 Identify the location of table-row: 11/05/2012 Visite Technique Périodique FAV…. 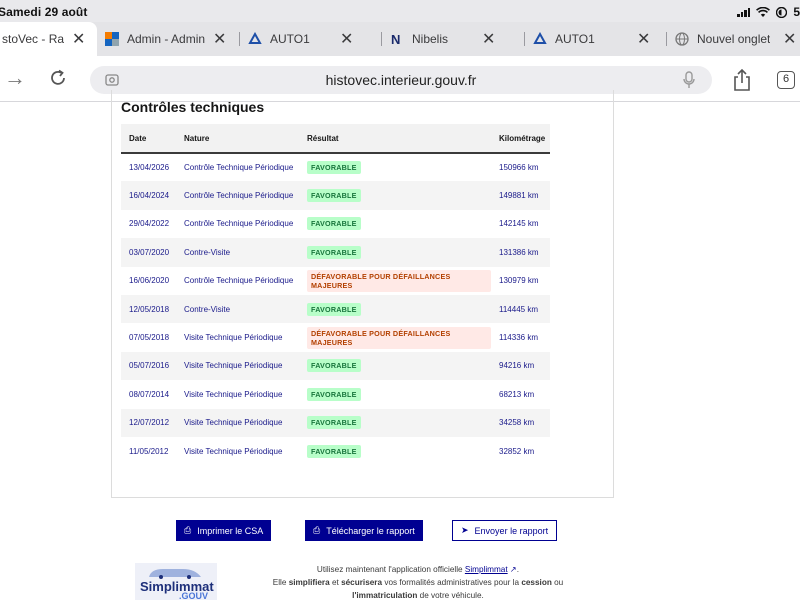
(335, 451).